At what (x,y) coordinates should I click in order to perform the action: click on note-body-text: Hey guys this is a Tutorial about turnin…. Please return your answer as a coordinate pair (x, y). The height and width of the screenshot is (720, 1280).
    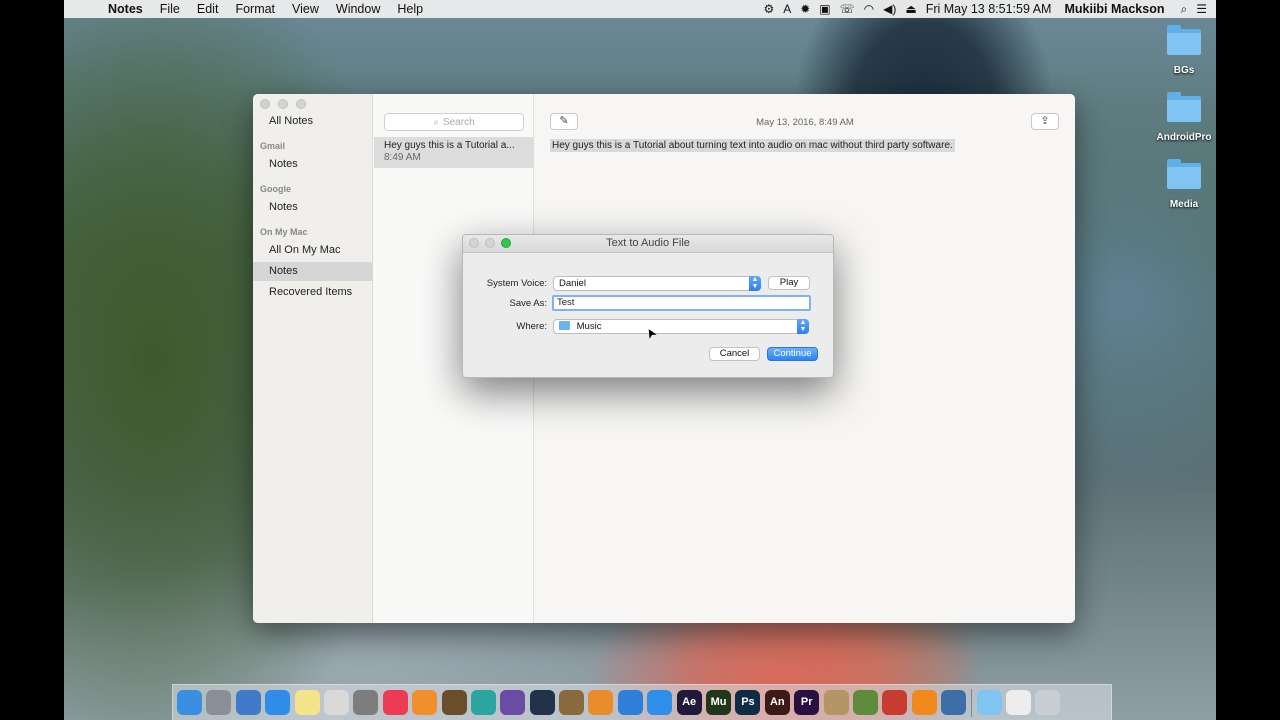
    Looking at the image, I should click on (752, 145).